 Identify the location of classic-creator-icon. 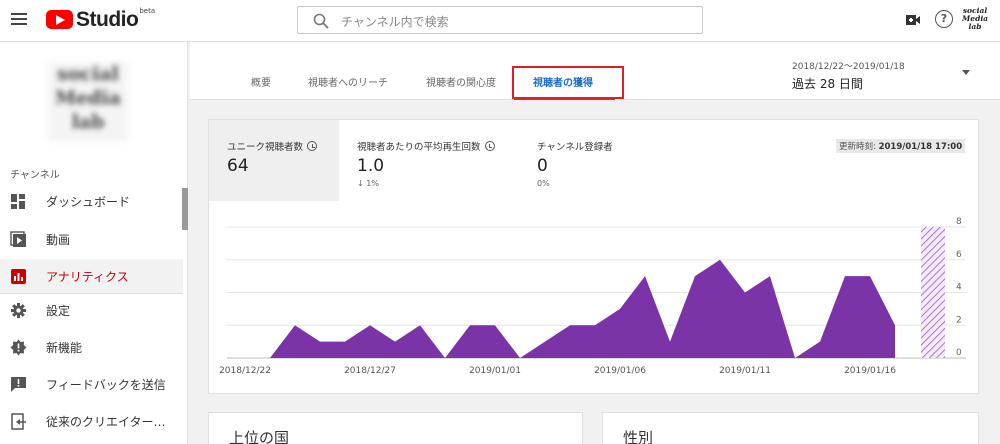
(18, 421).